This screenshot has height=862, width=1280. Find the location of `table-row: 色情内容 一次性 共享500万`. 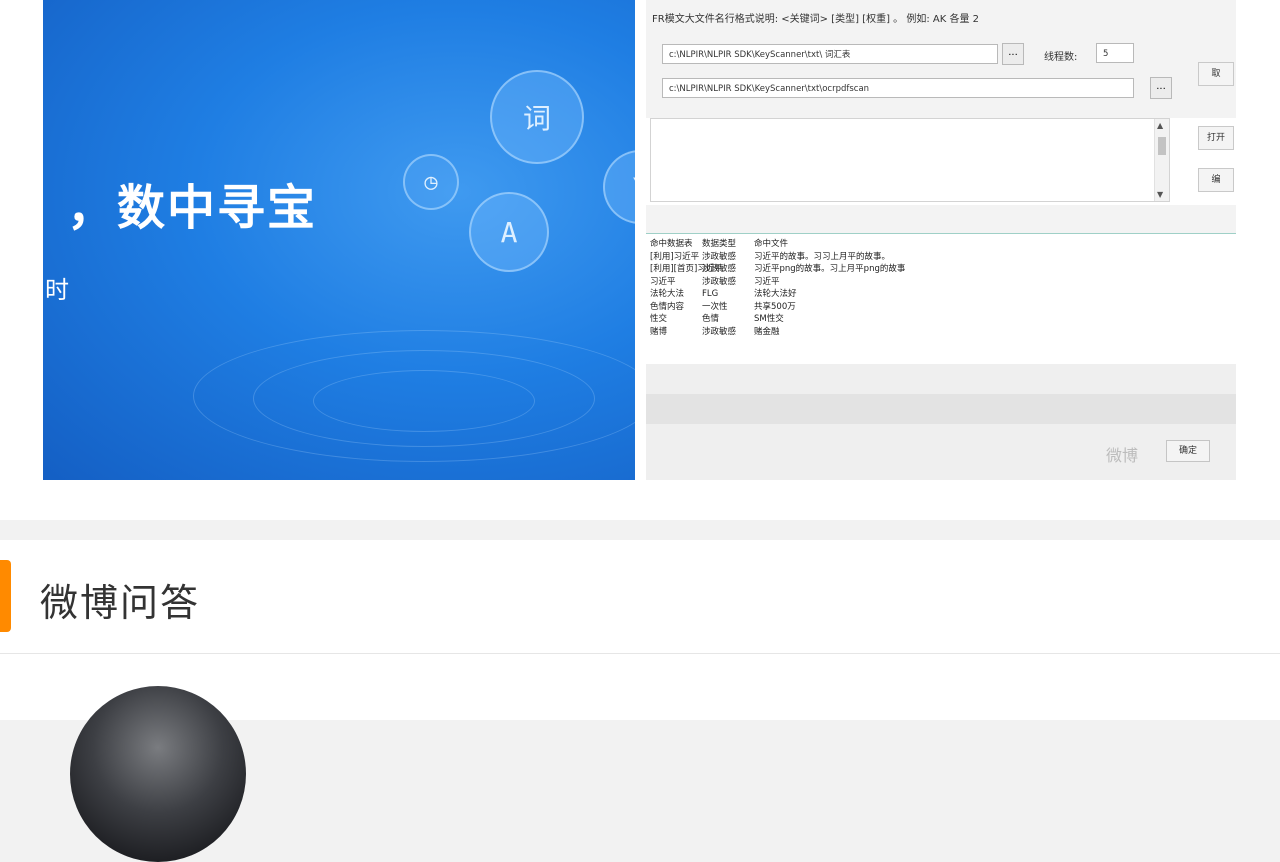

table-row: 色情内容 一次性 共享500万 is located at coordinates (941, 307).